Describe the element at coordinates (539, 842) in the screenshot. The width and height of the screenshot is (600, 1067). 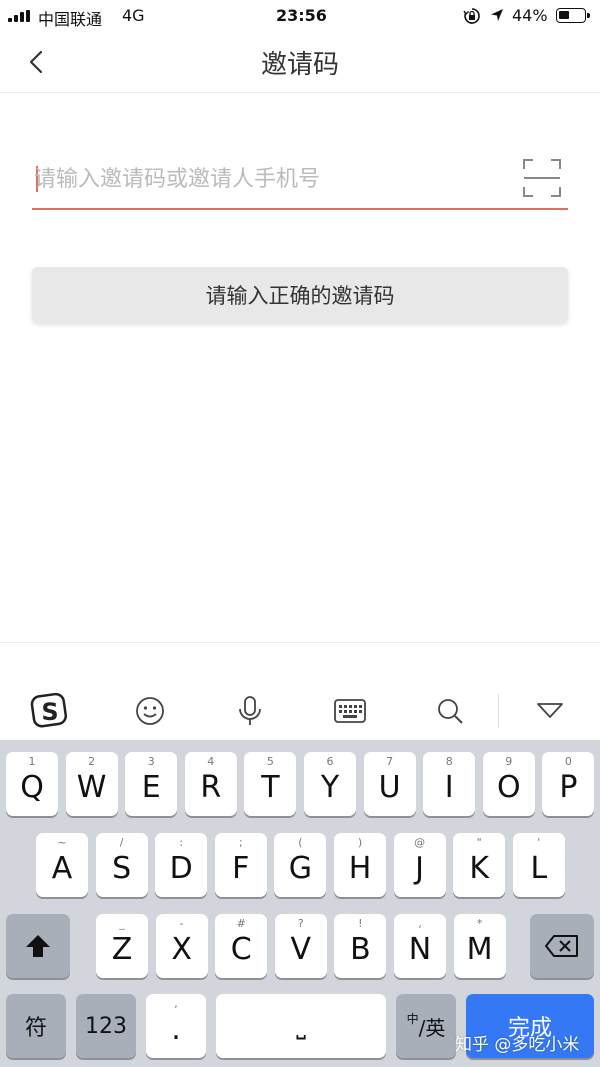
I see `key-hint: '` at that location.